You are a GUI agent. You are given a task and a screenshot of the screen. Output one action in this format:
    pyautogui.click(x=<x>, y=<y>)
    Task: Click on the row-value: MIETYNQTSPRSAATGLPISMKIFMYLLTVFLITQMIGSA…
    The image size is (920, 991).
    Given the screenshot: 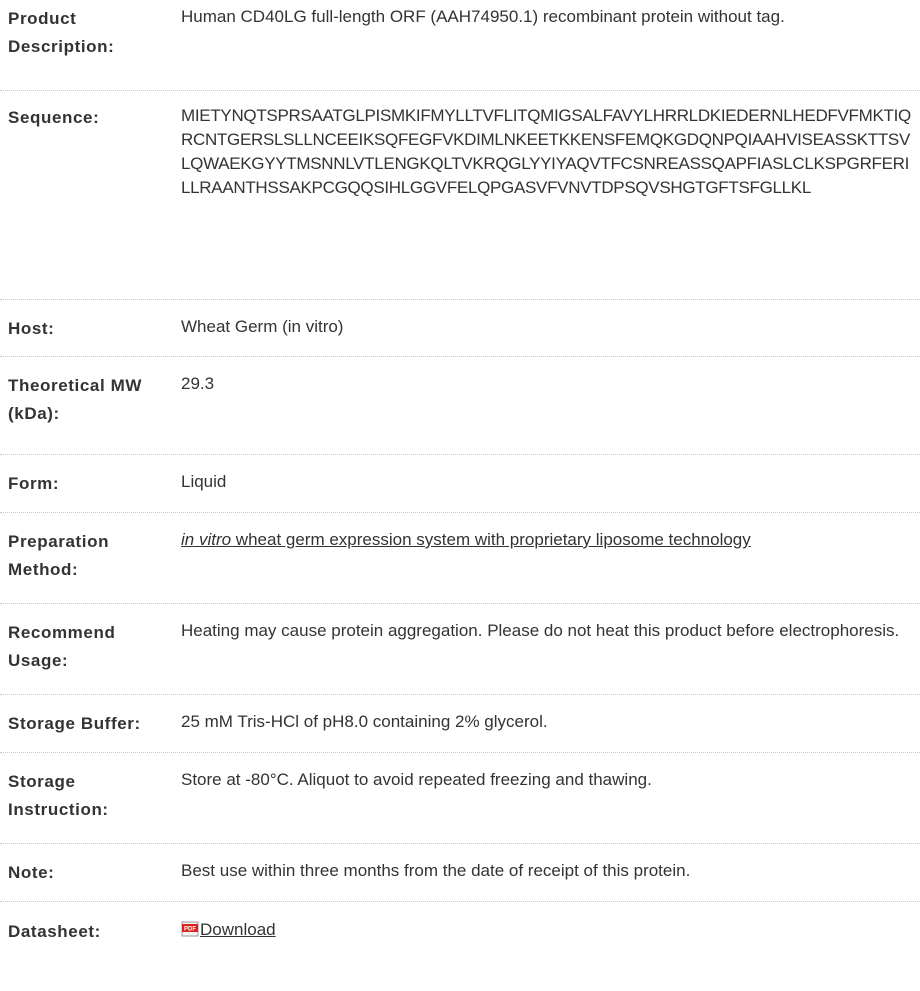 What is the action you would take?
    pyautogui.click(x=546, y=151)
    